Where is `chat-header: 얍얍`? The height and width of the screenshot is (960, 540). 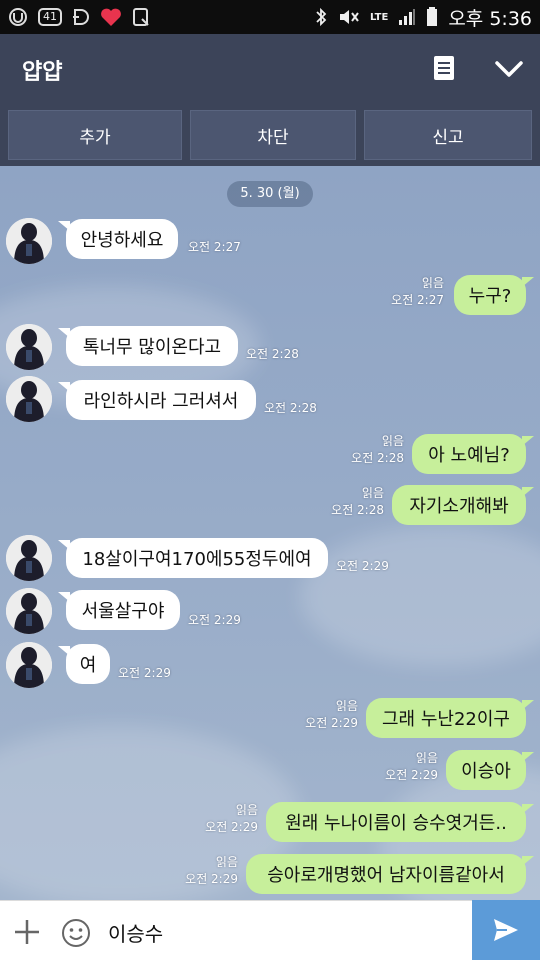
chat-header: 얍얍 is located at coordinates (270, 69).